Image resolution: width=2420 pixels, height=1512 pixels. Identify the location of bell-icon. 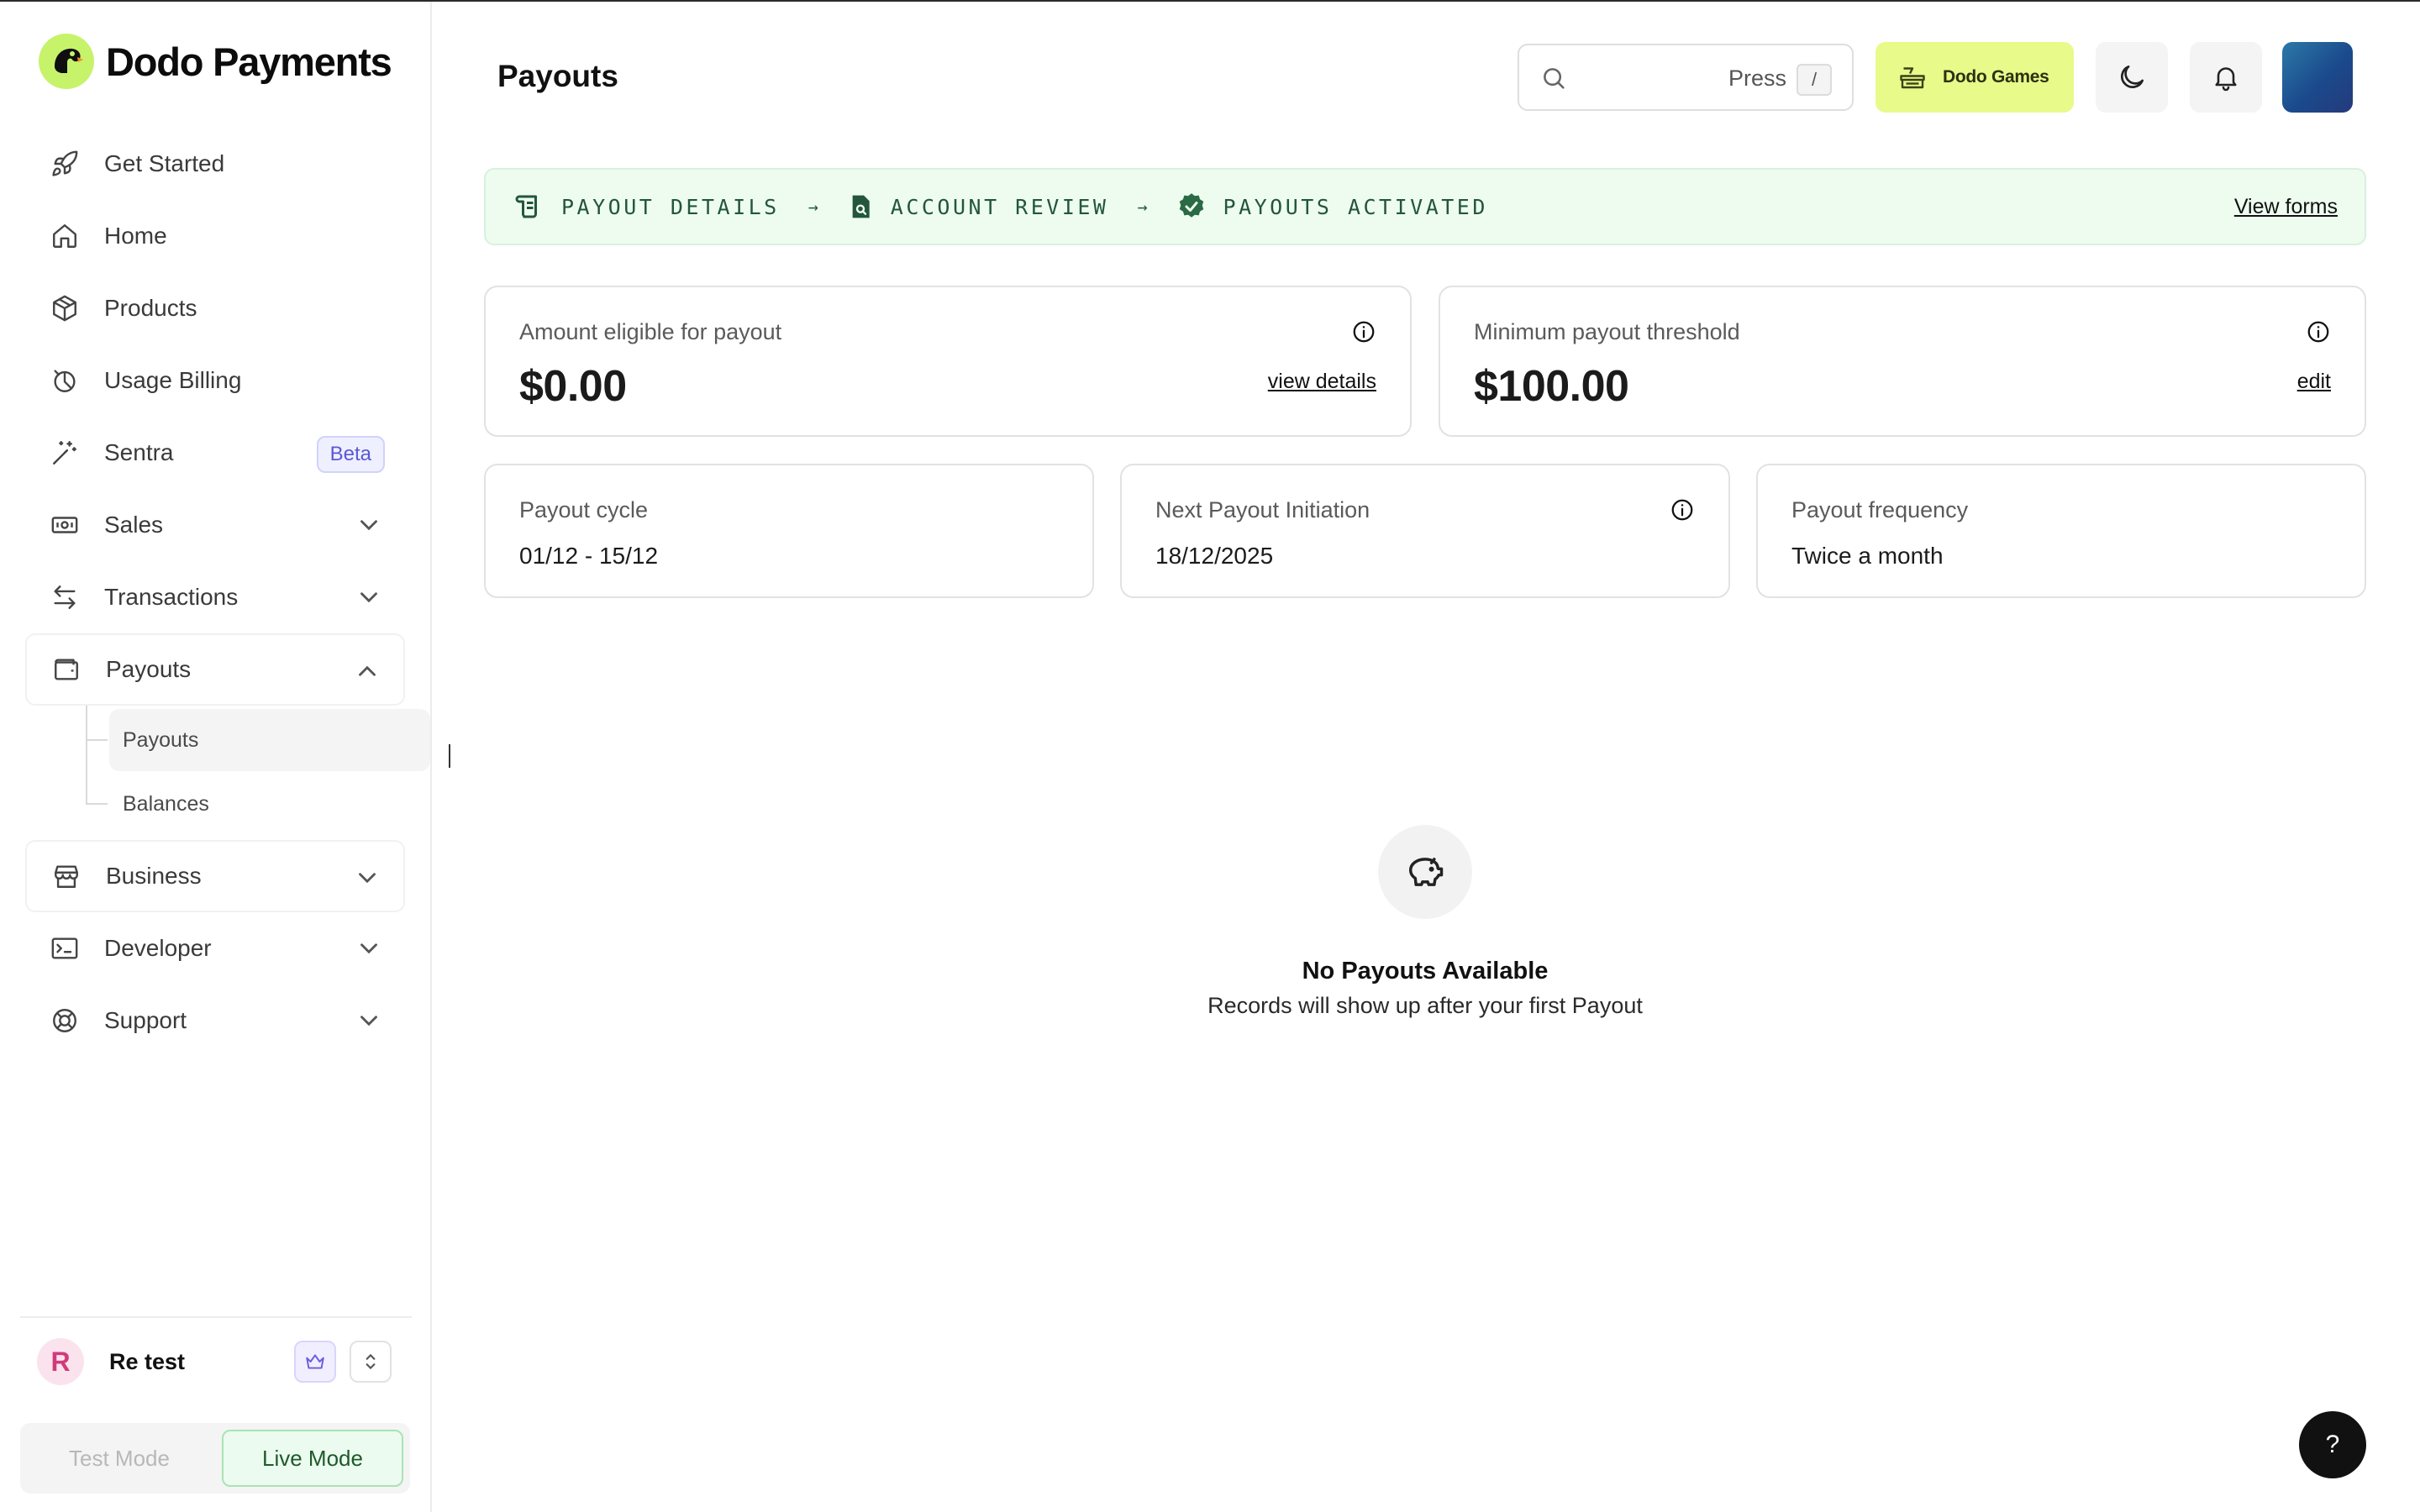
(2226, 79).